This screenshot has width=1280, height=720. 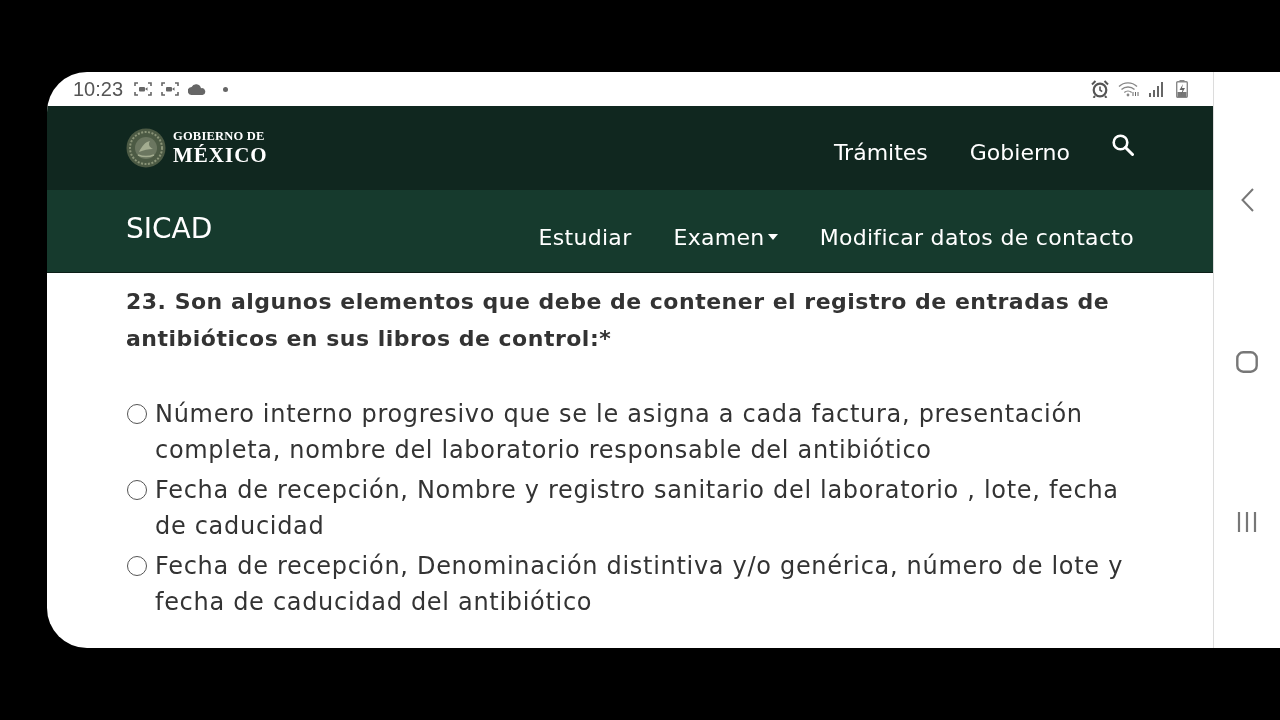 I want to click on option-label: Fecha de recepción, Nombre y registro sanitario del laboratorio , lote, fecha de caducidad, so click(x=640, y=508).